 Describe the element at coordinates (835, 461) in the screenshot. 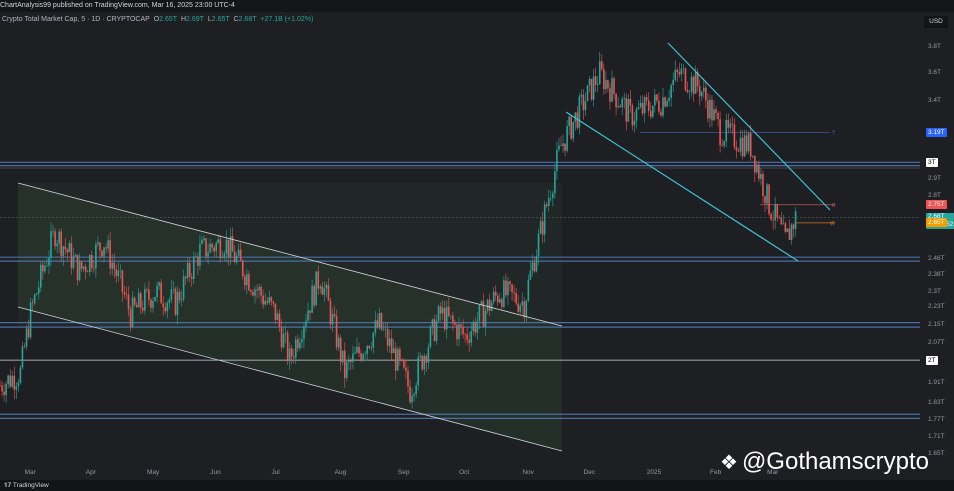

I see `watermark-handle: @Gothamscrypto` at that location.